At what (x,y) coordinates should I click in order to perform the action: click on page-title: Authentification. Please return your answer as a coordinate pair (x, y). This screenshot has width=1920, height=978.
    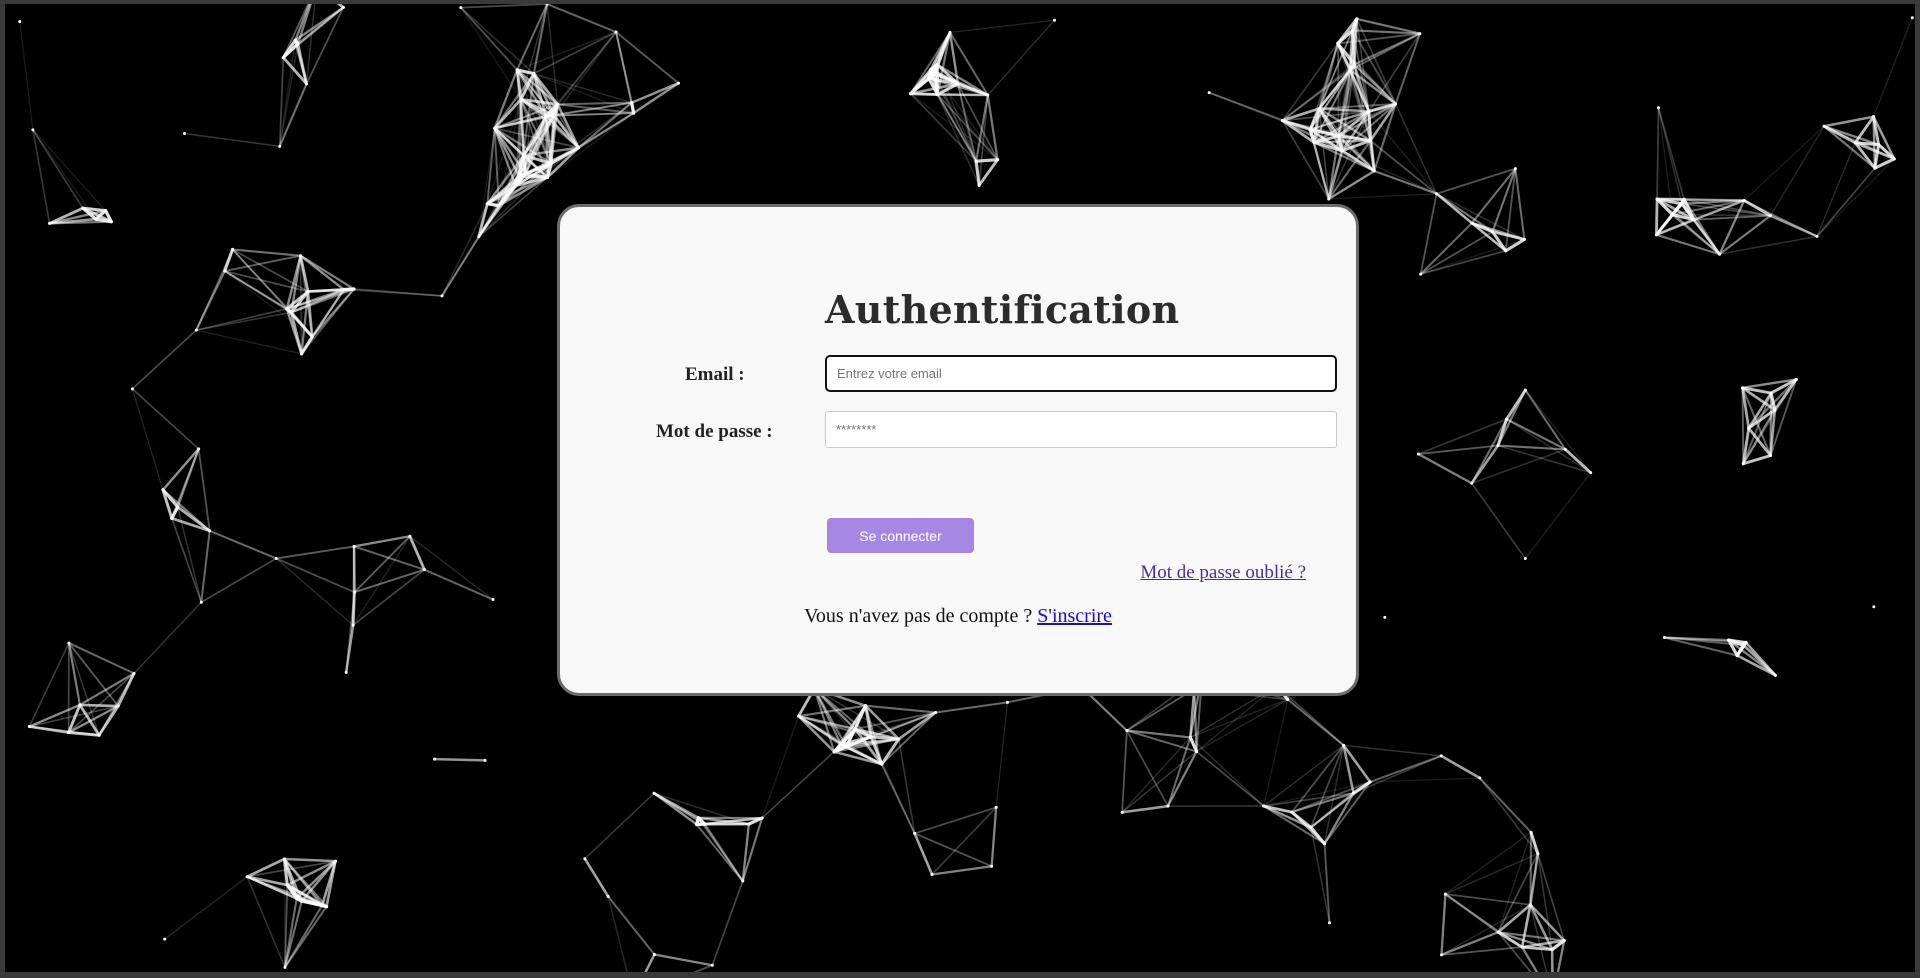
    Looking at the image, I should click on (1002, 309).